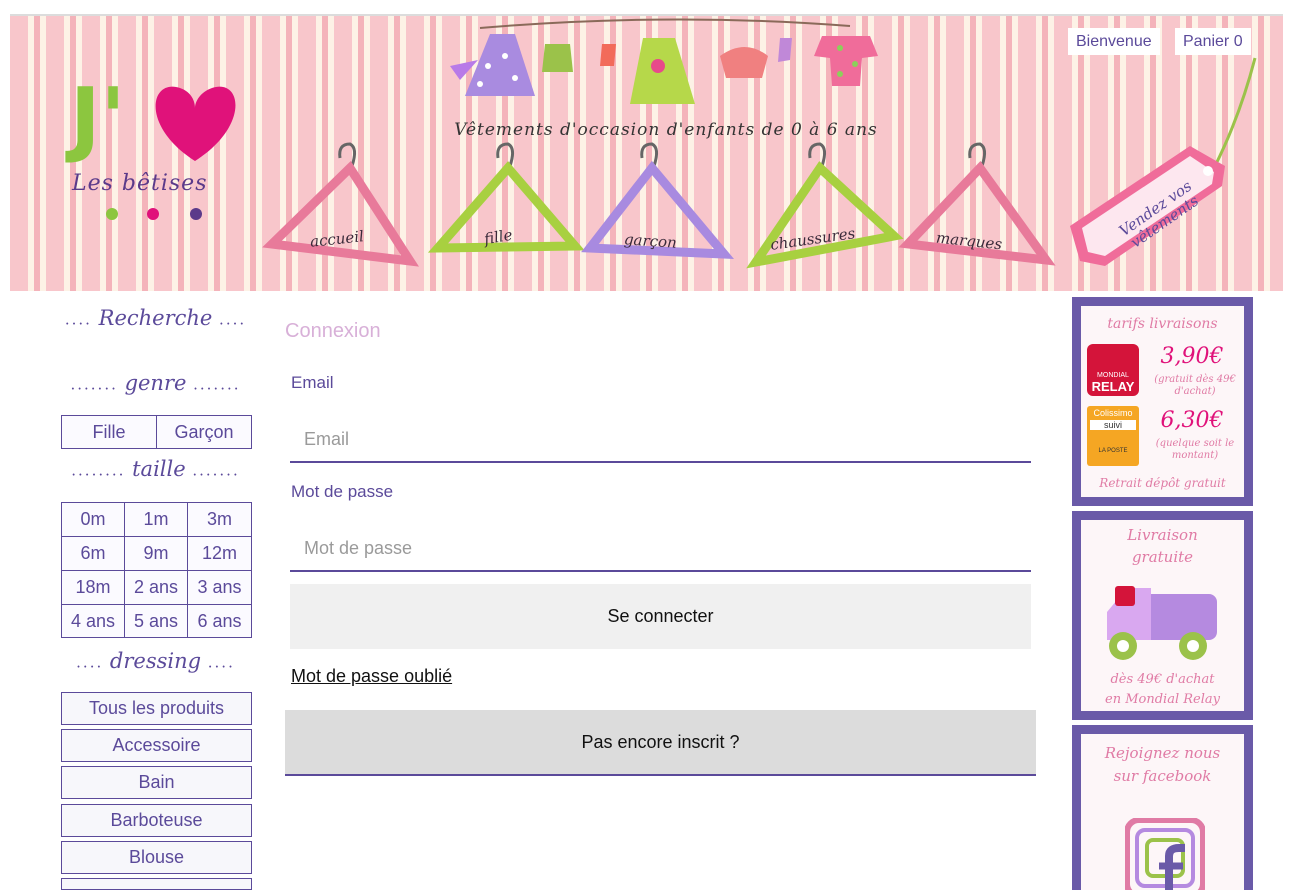 Image resolution: width=1290 pixels, height=890 pixels. Describe the element at coordinates (1195, 385) in the screenshot. I see `relay-note: (gratuit dès 49€ d'achat)` at that location.